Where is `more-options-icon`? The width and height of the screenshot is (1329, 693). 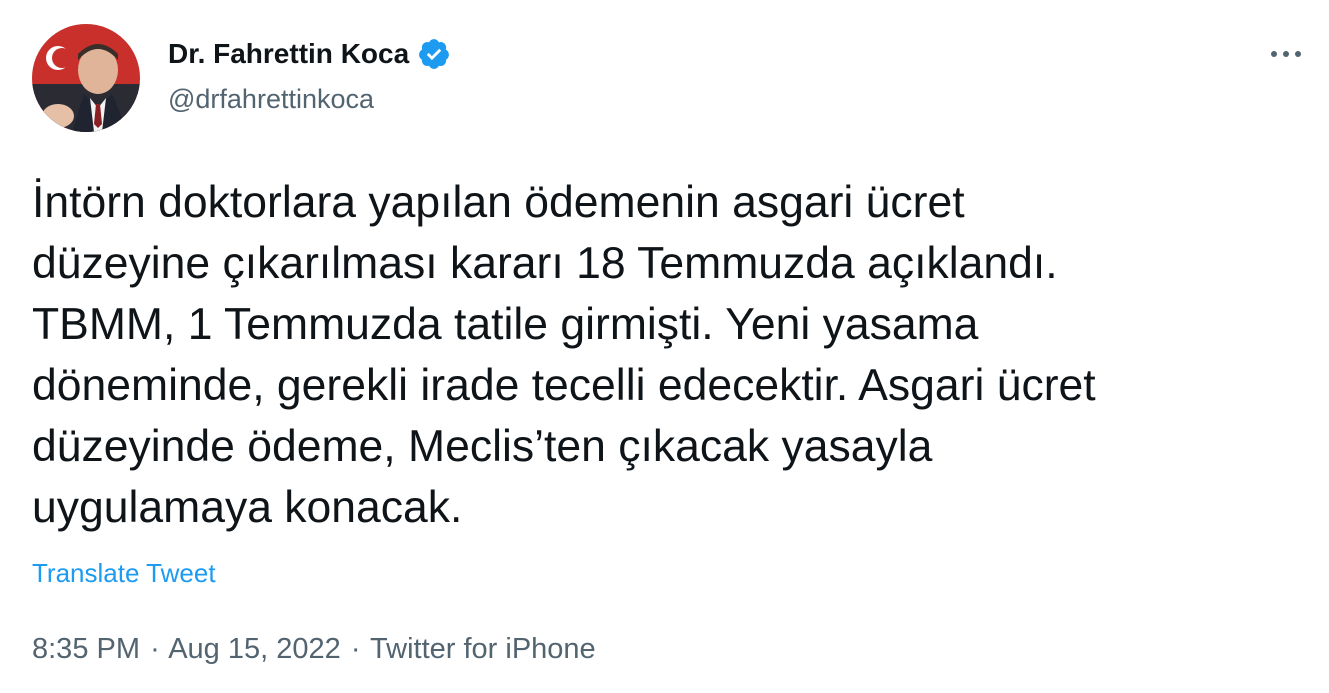
more-options-icon is located at coordinates (1286, 54).